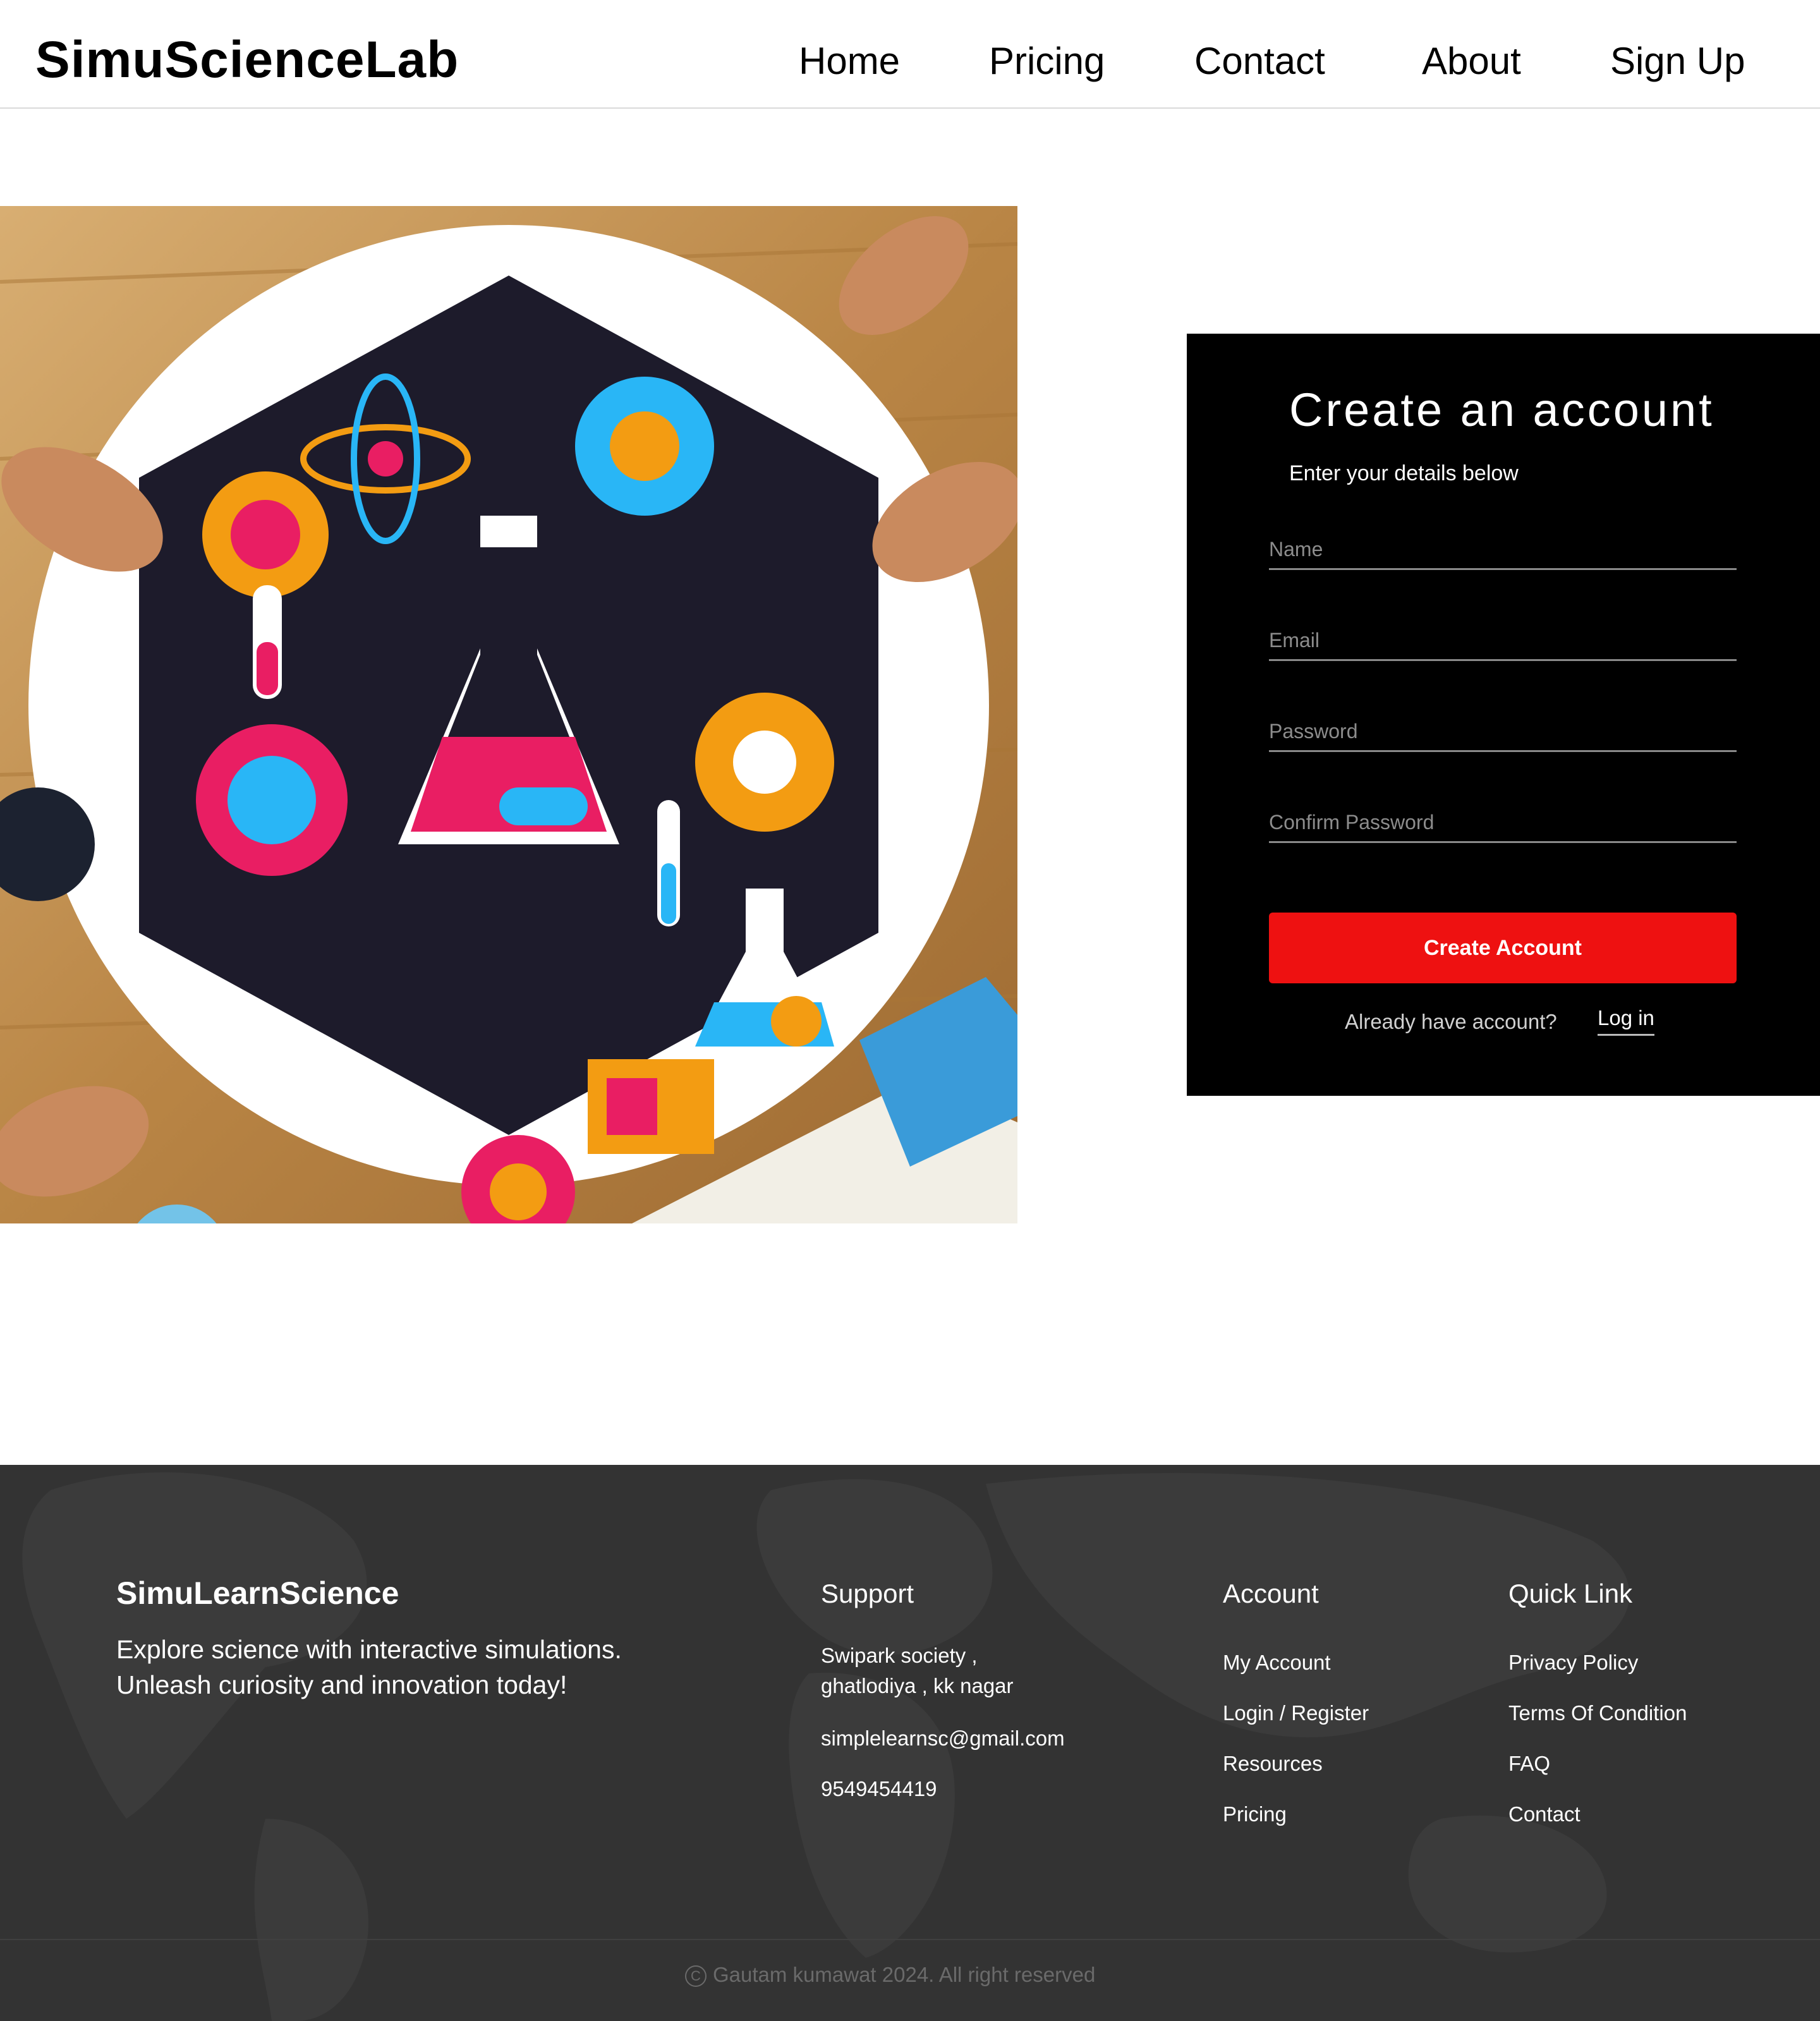 The width and height of the screenshot is (1820, 2021). Describe the element at coordinates (1503, 634) in the screenshot. I see `email-field` at that location.